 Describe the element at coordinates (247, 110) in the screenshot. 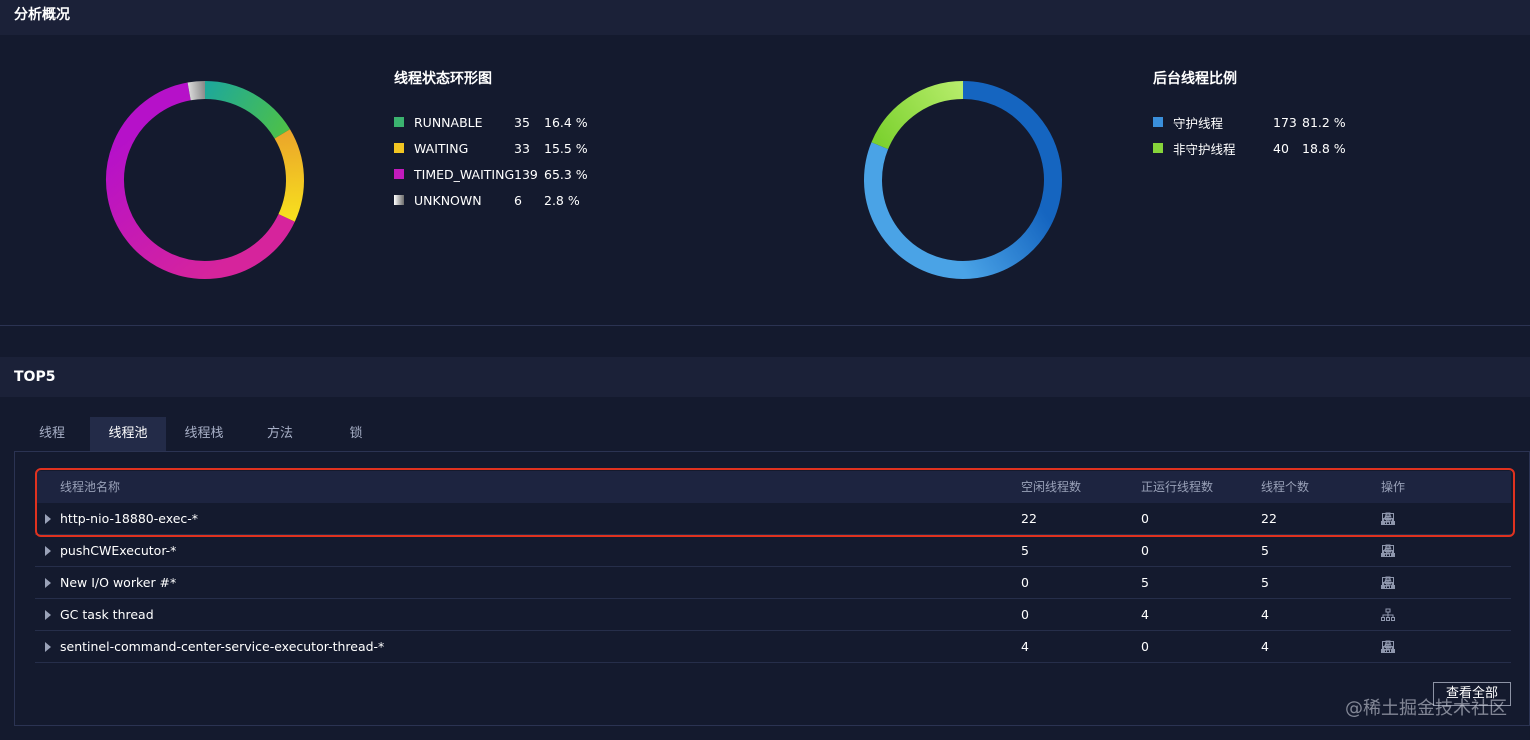

I see `donut-slice-runnable` at that location.